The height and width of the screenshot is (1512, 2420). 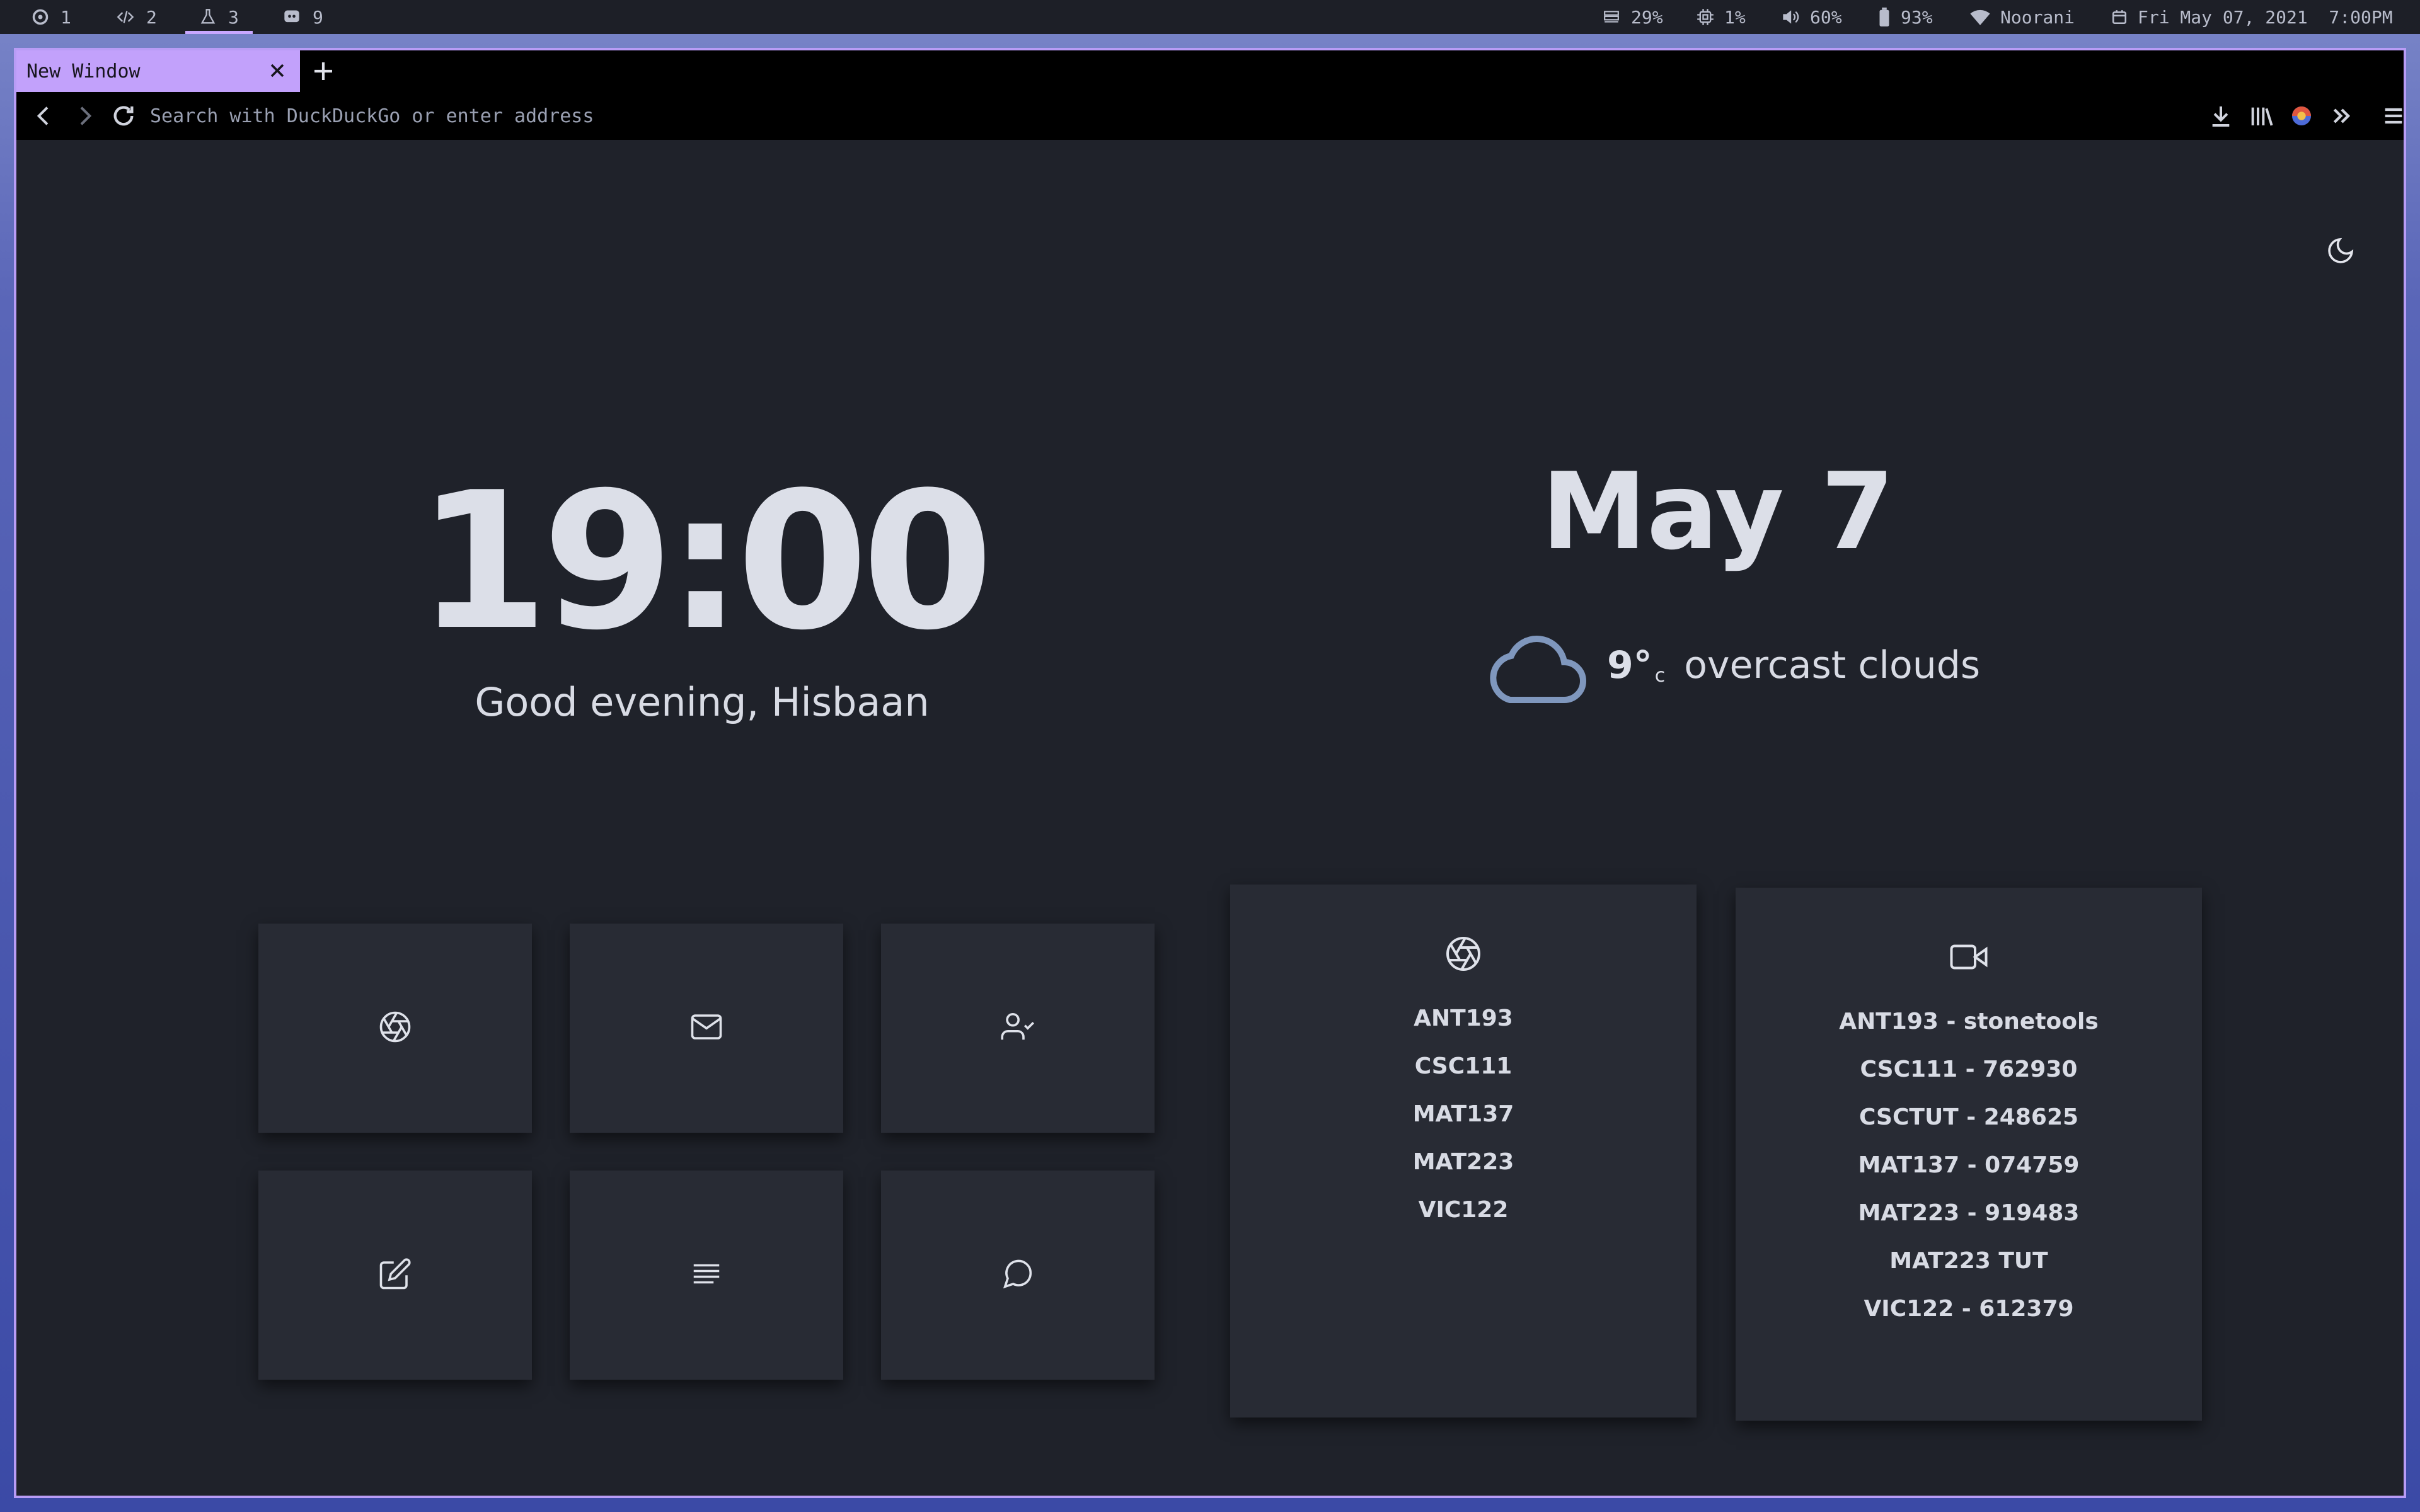 I want to click on courses-panel: ANT193 CSC111 MAT137 MAT223 VIC122, so click(x=1464, y=1151).